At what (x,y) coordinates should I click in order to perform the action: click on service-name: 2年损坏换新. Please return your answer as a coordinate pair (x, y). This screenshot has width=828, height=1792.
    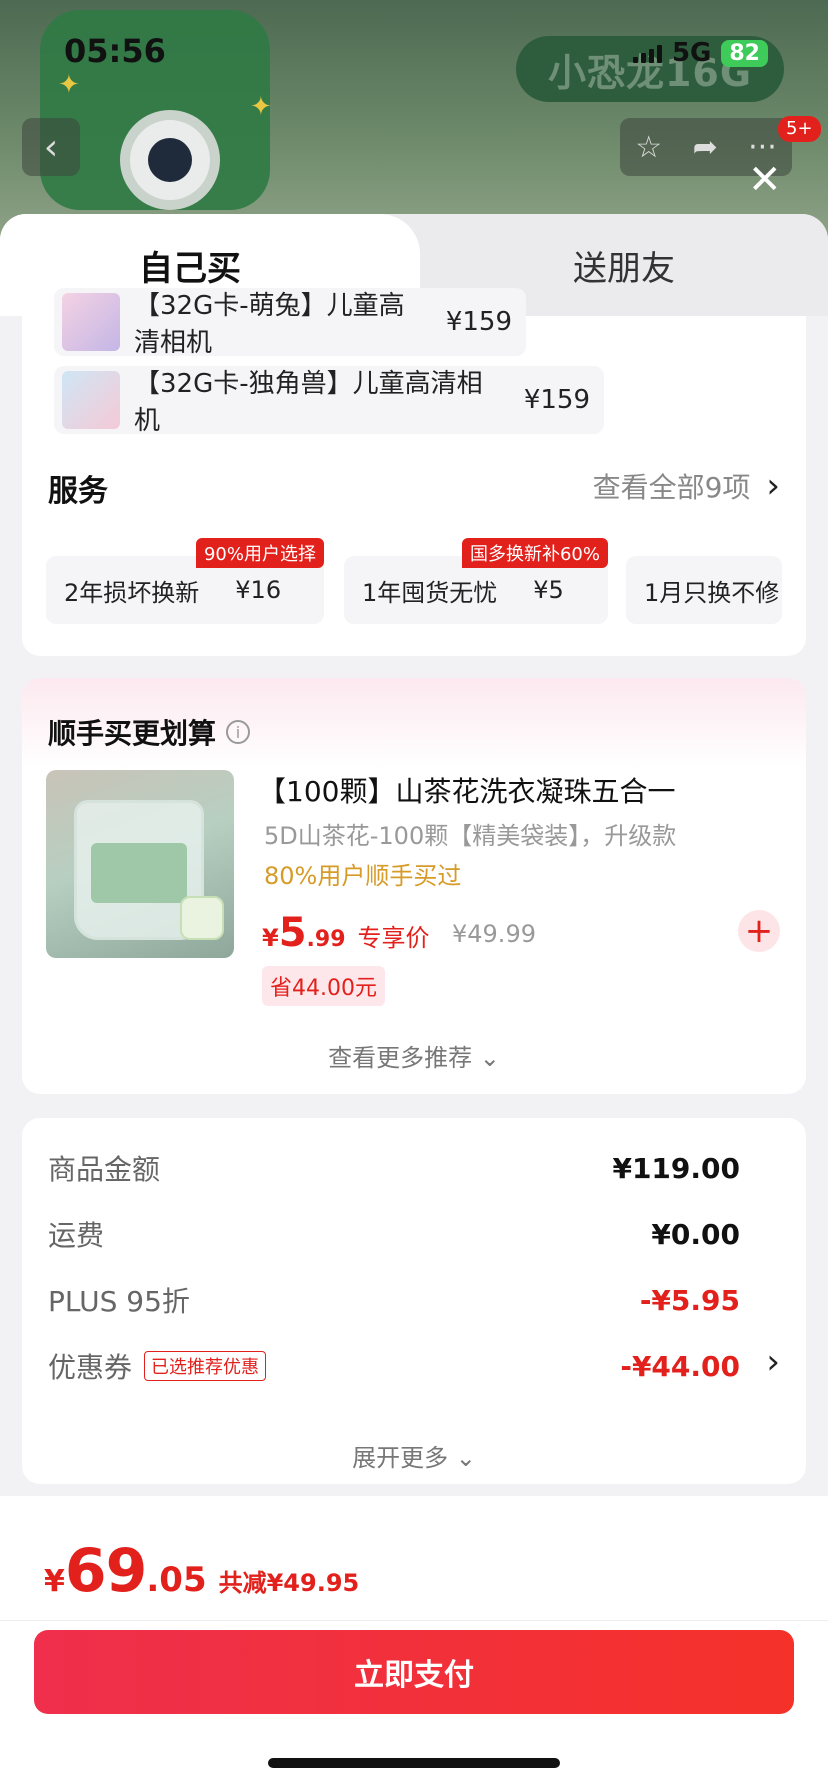
    Looking at the image, I should click on (132, 592).